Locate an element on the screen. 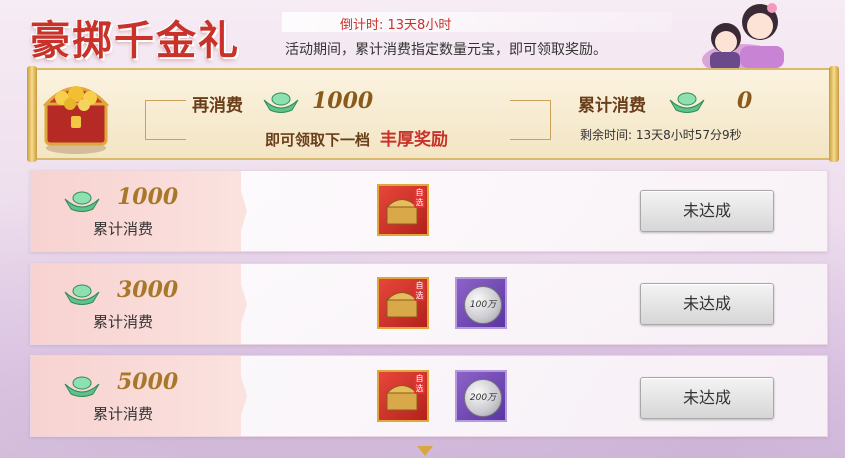 This screenshot has height=458, width=845. banner-frame-right is located at coordinates (530, 120).